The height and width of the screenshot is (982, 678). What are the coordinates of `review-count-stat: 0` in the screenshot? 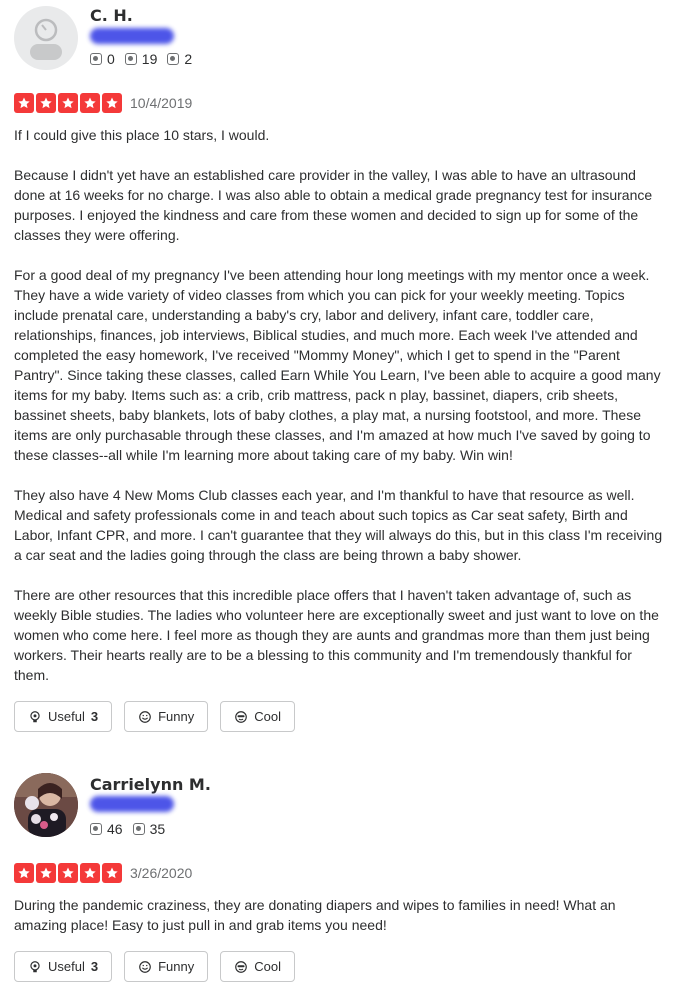 It's located at (102, 59).